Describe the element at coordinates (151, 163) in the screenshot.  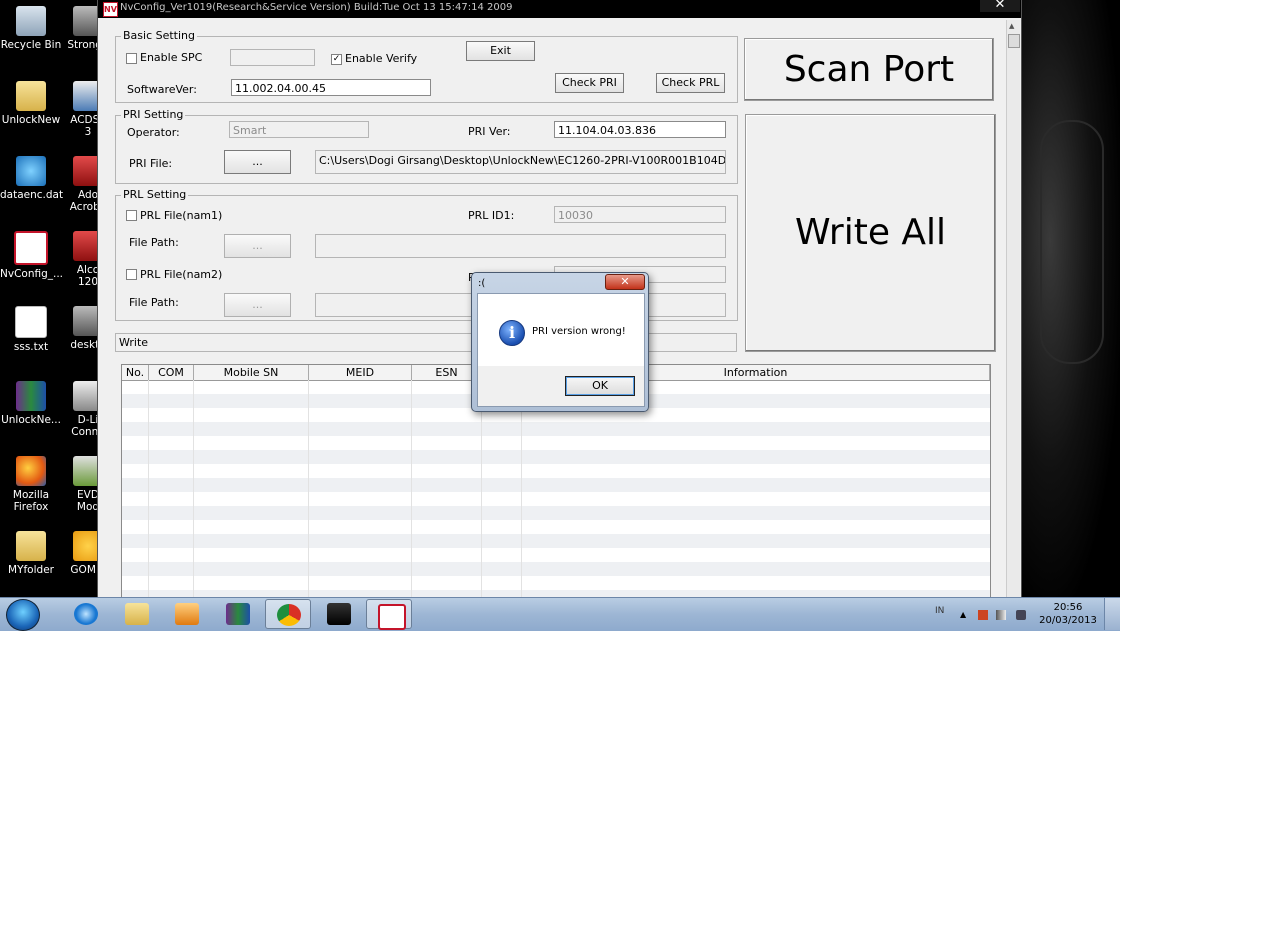
I see `pri-file-label: PRI File:` at that location.